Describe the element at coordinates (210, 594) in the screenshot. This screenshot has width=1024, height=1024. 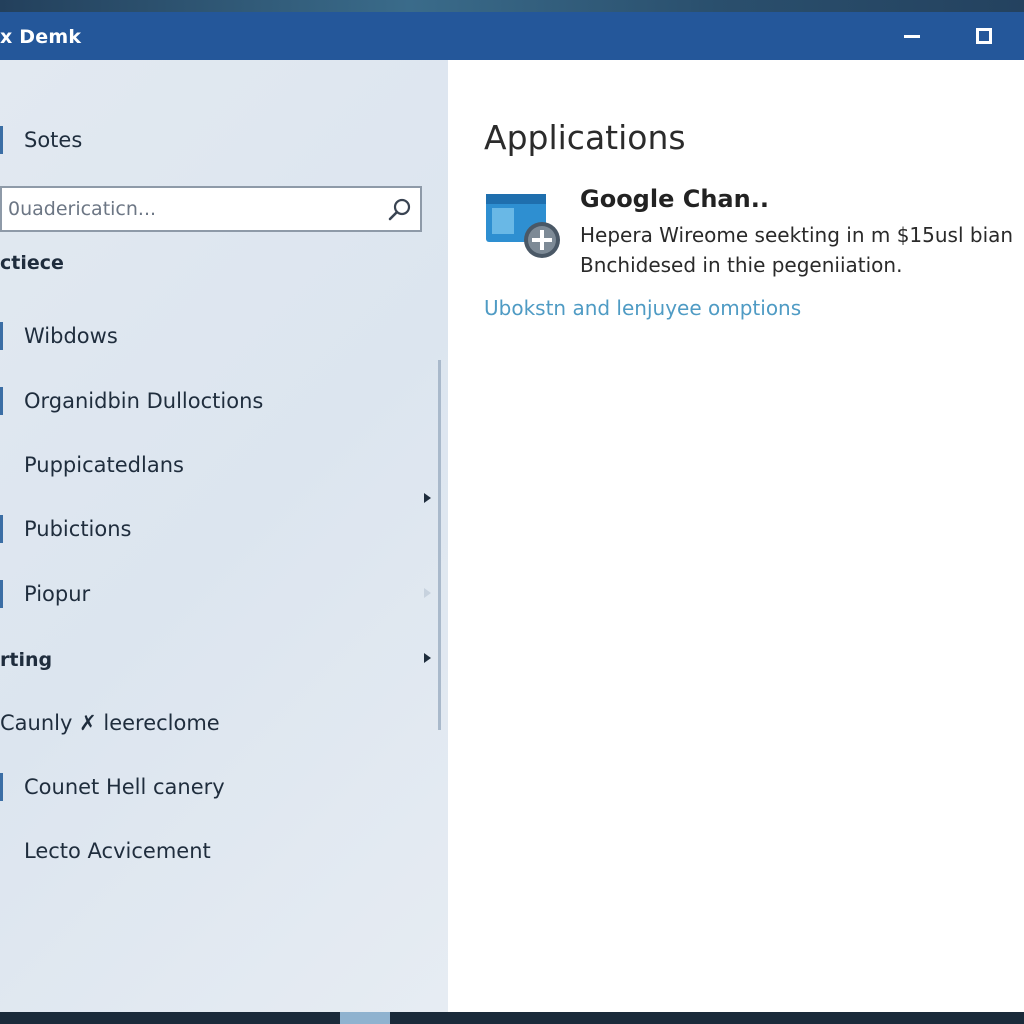
I see `sidebar-item-popular: Piopur` at that location.